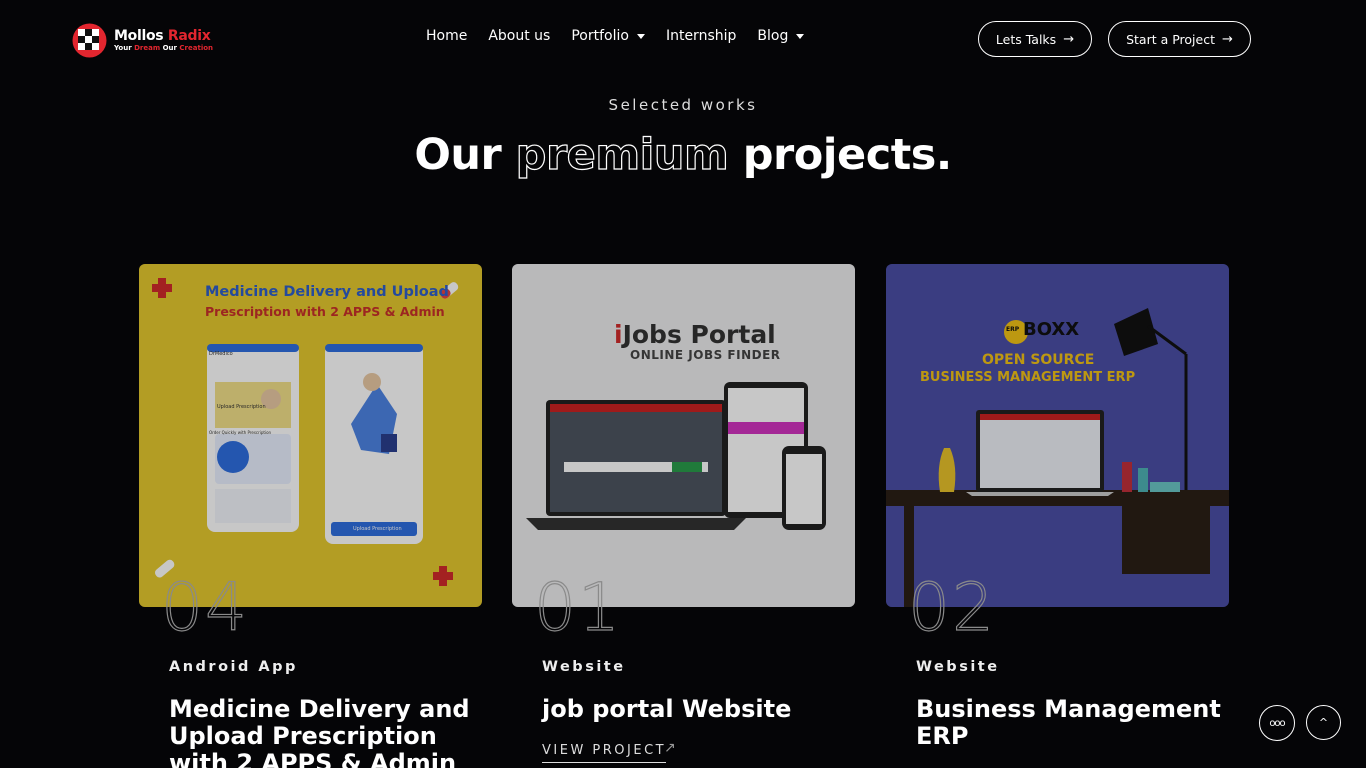 This screenshot has width=1366, height=768. I want to click on start-project-button: Start a Project →, so click(1179, 39).